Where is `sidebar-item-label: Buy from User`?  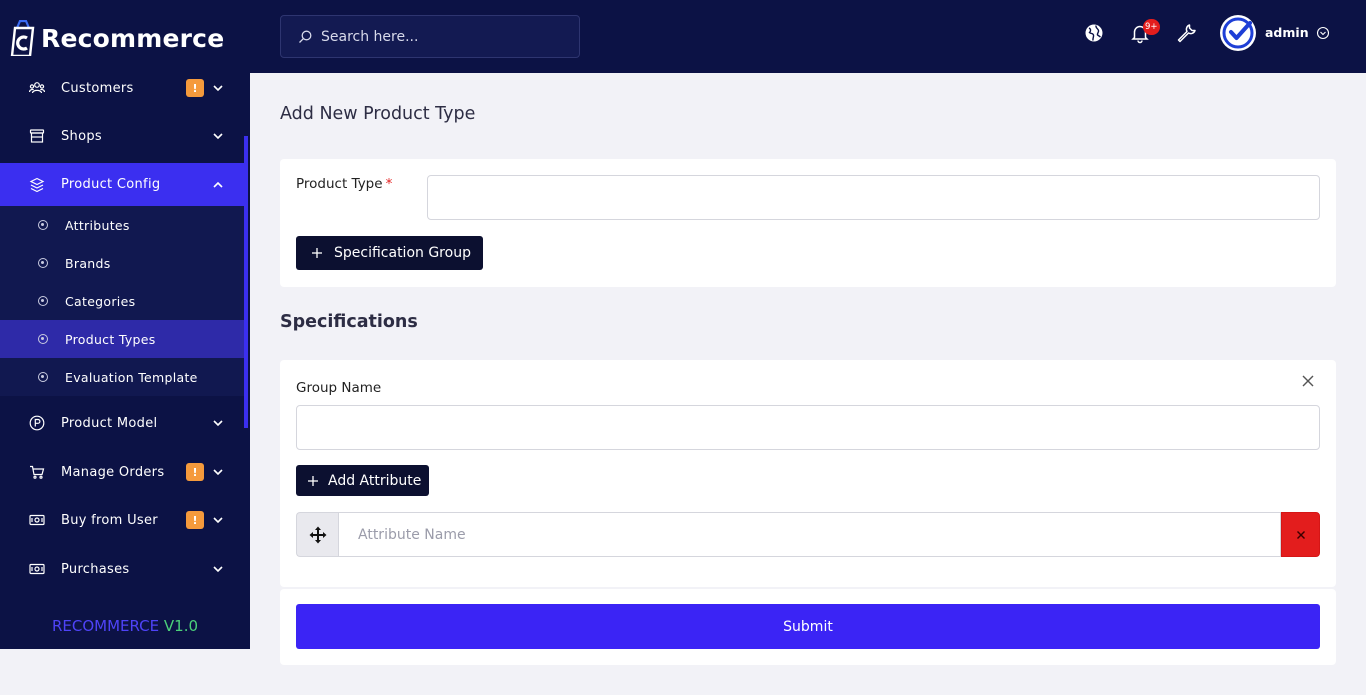 sidebar-item-label: Buy from User is located at coordinates (109, 520).